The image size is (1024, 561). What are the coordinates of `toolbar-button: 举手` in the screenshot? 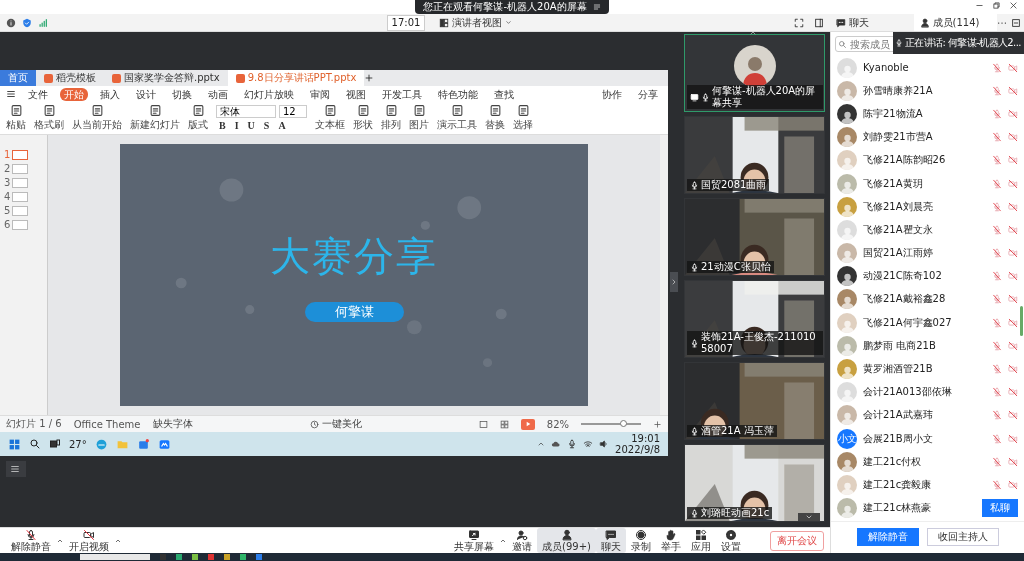 It's located at (671, 540).